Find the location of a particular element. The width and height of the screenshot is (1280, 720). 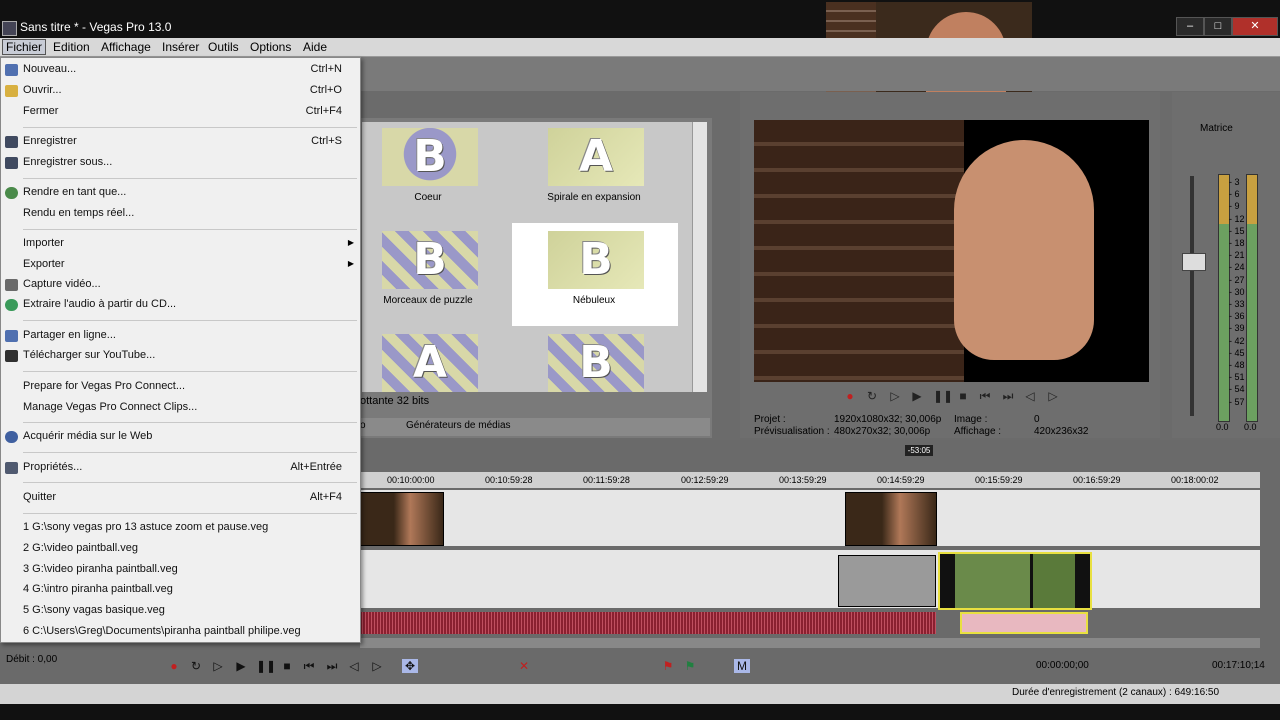

menu-separator is located at coordinates (190, 320).